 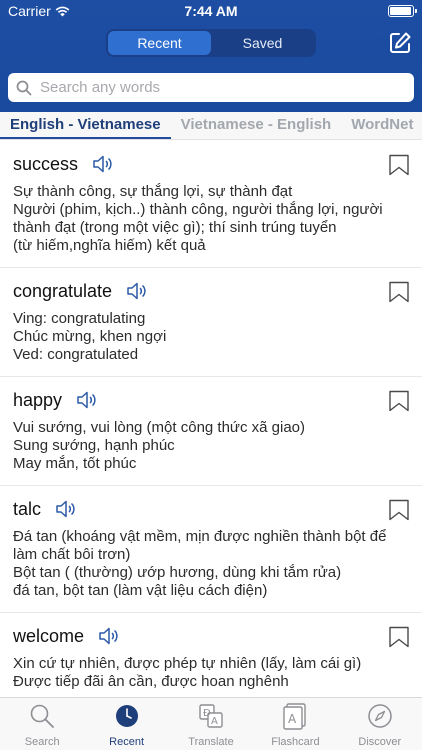 I want to click on flashcard-icon: A, so click(x=295, y=716).